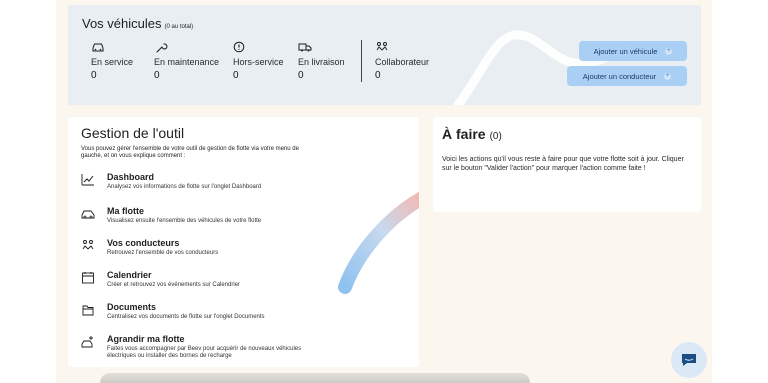 The width and height of the screenshot is (768, 383). I want to click on chat-button, so click(689, 360).